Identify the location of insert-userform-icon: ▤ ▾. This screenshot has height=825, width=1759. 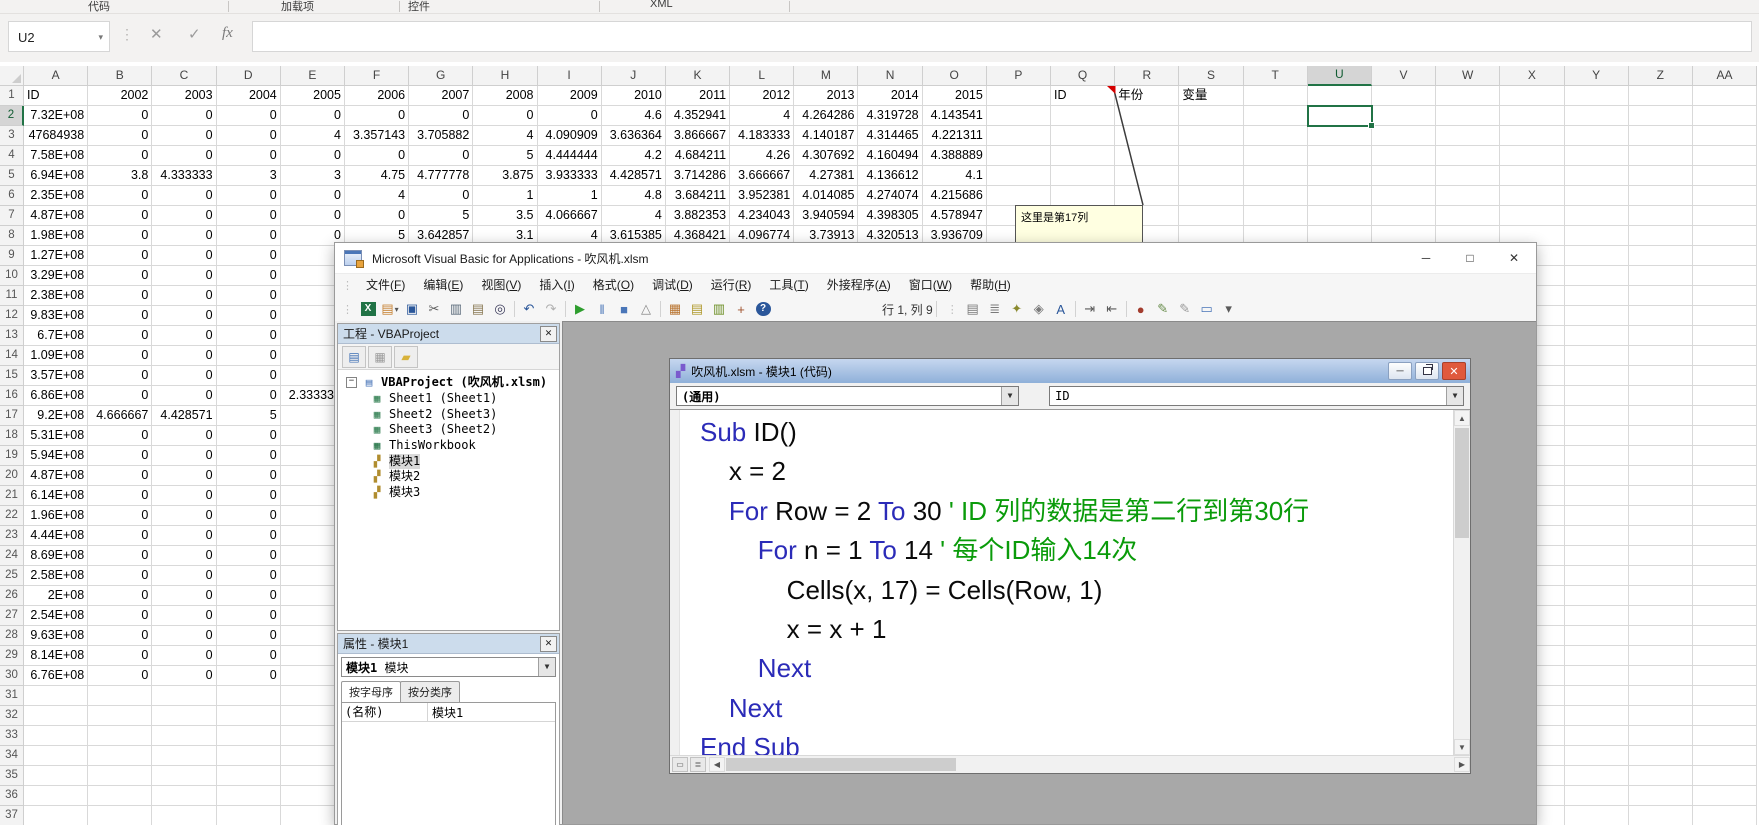
(390, 309).